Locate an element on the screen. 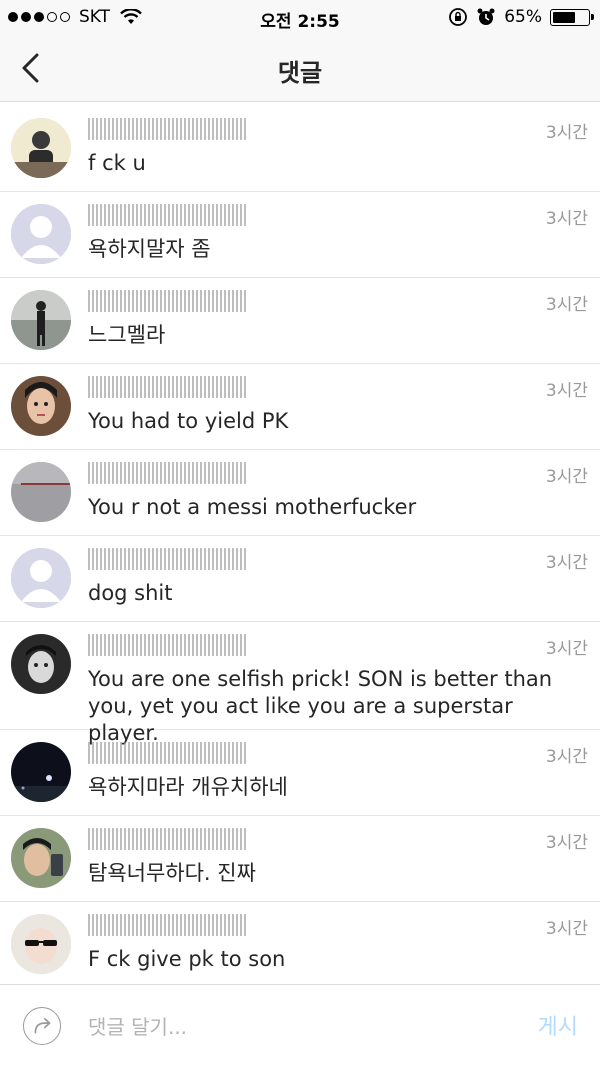  comment-item: You had to yield PK 3시간 is located at coordinates (300, 407).